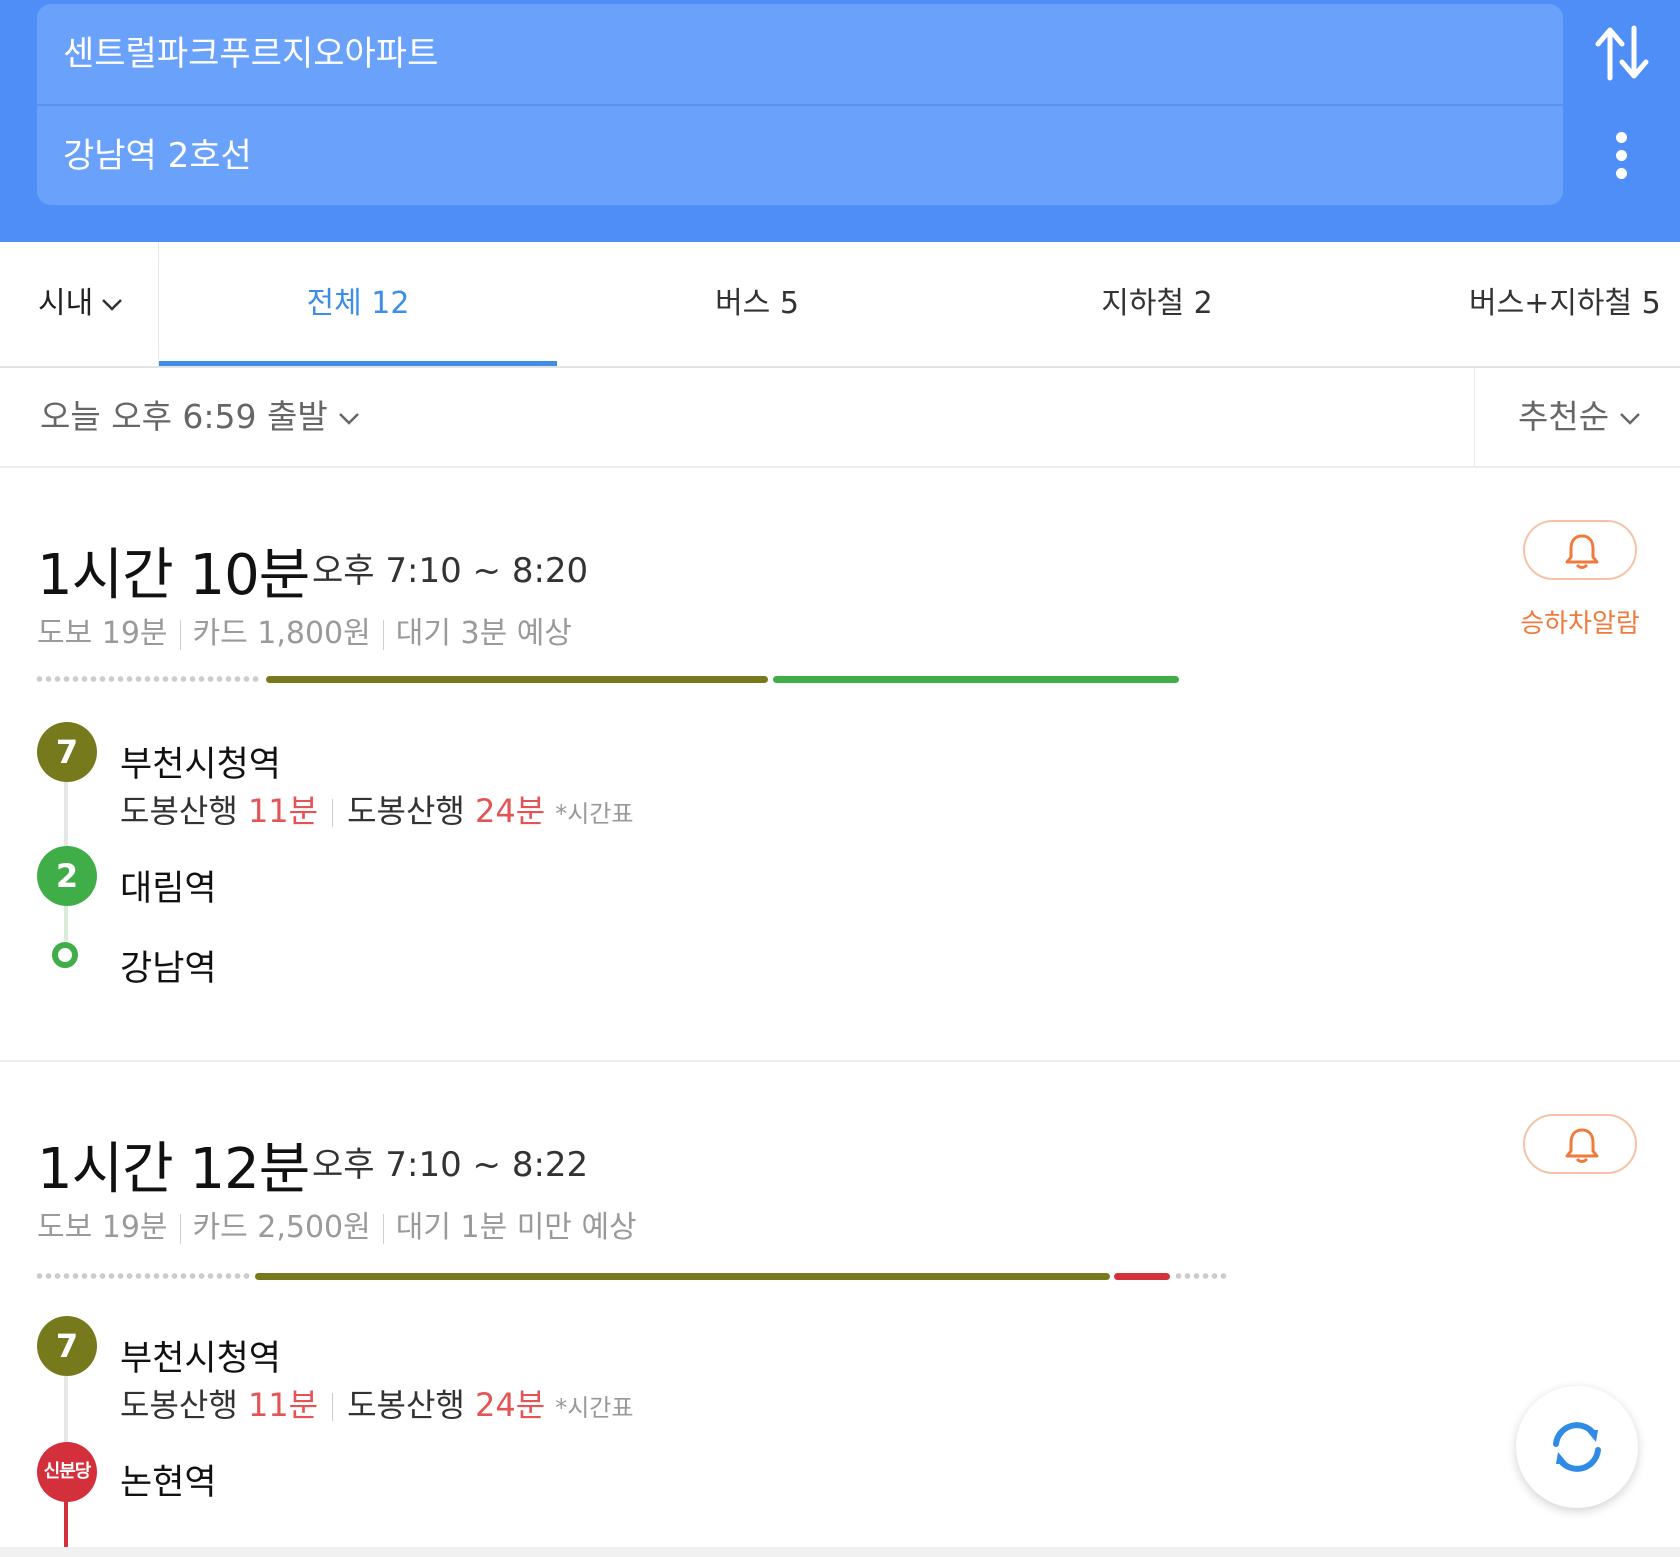  I want to click on tab-subway: 지하철 2, so click(1157, 304).